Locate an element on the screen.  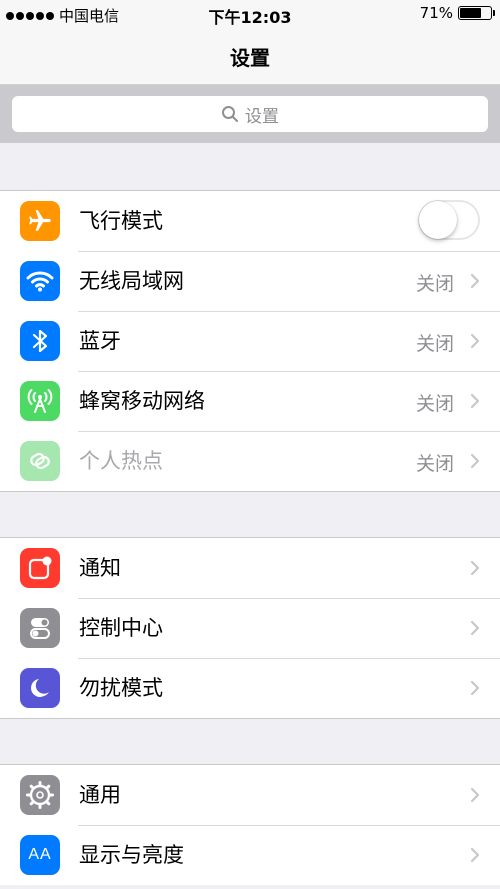
moon-icon is located at coordinates (40, 688).